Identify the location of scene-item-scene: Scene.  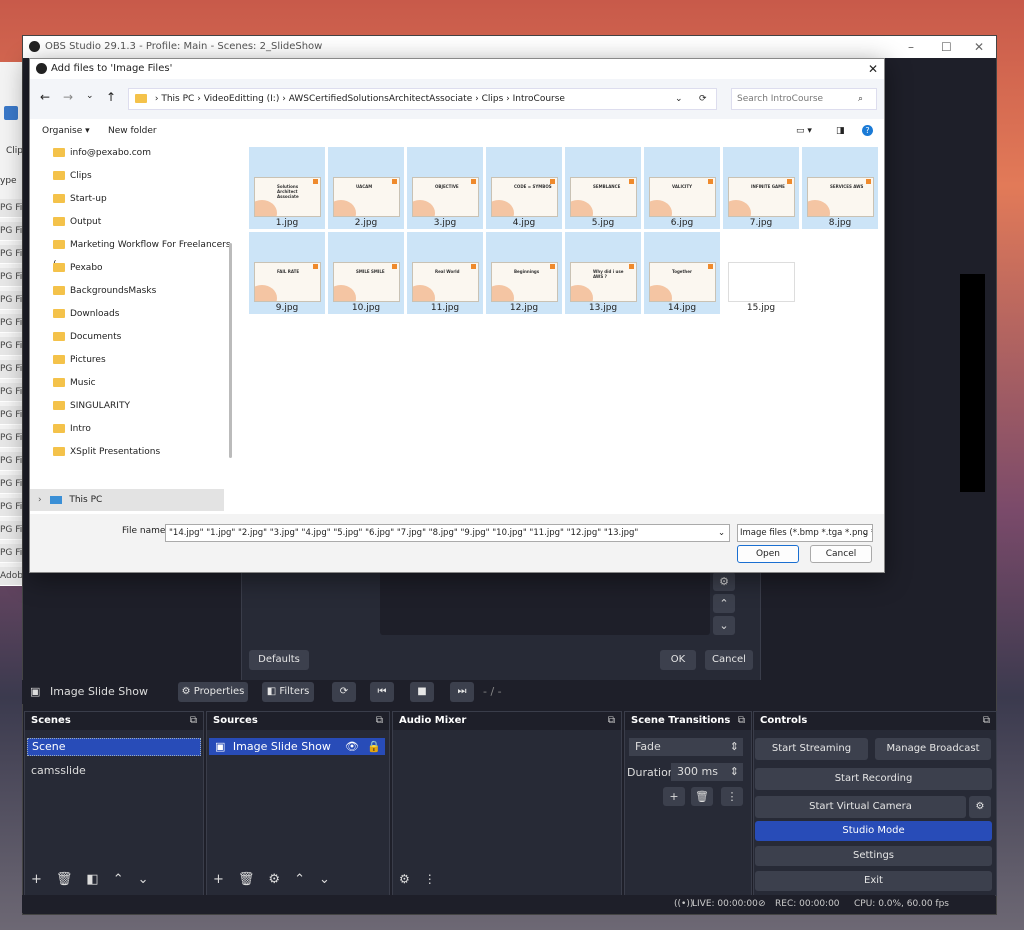
(114, 747).